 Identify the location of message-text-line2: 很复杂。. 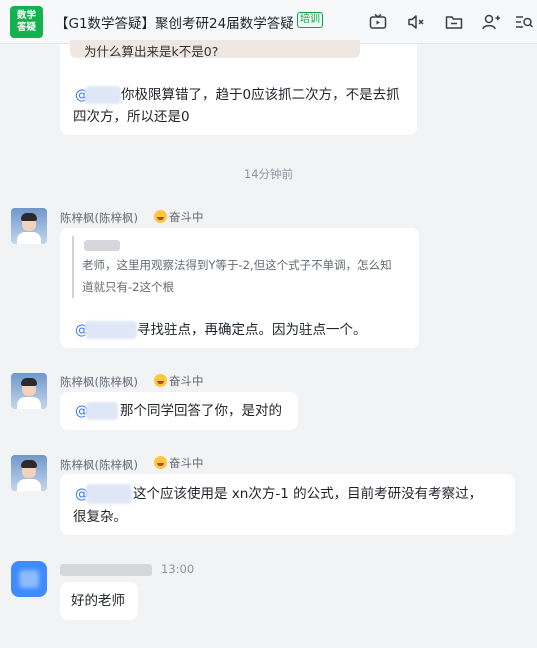
(100, 517).